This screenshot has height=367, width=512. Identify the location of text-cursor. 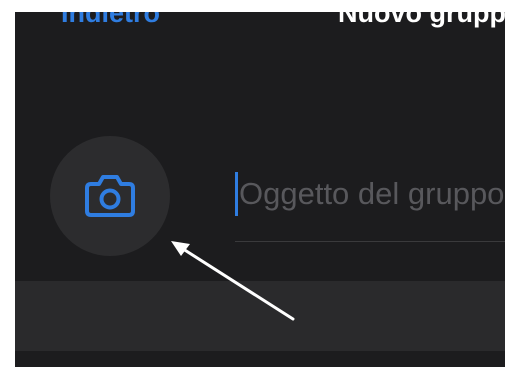
(236, 194).